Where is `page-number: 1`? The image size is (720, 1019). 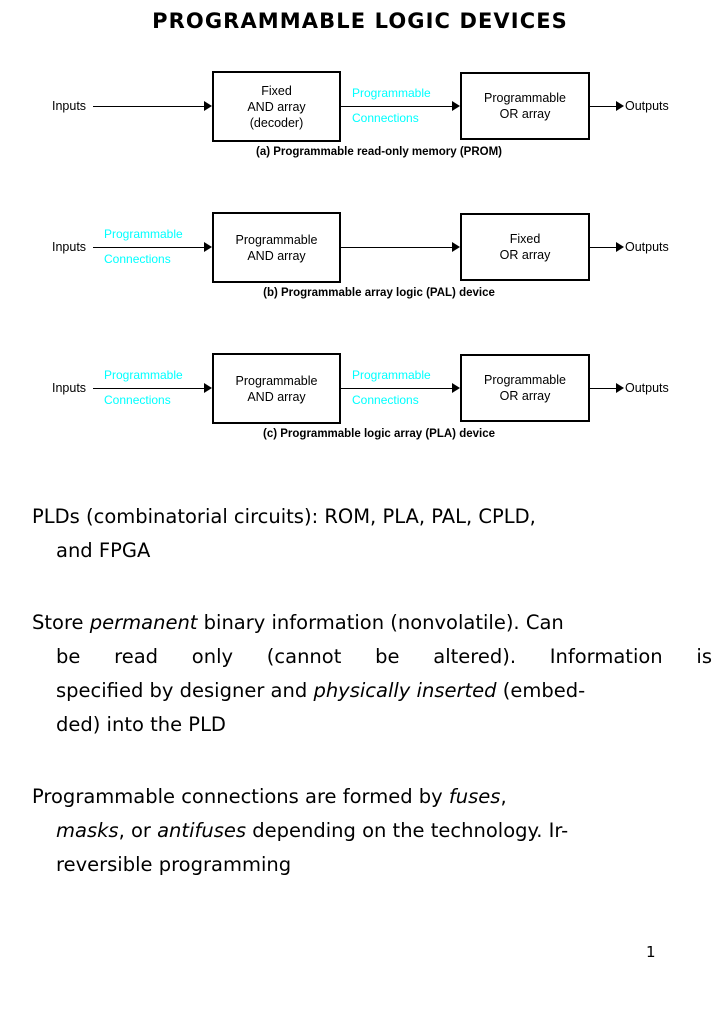 page-number: 1 is located at coordinates (651, 952).